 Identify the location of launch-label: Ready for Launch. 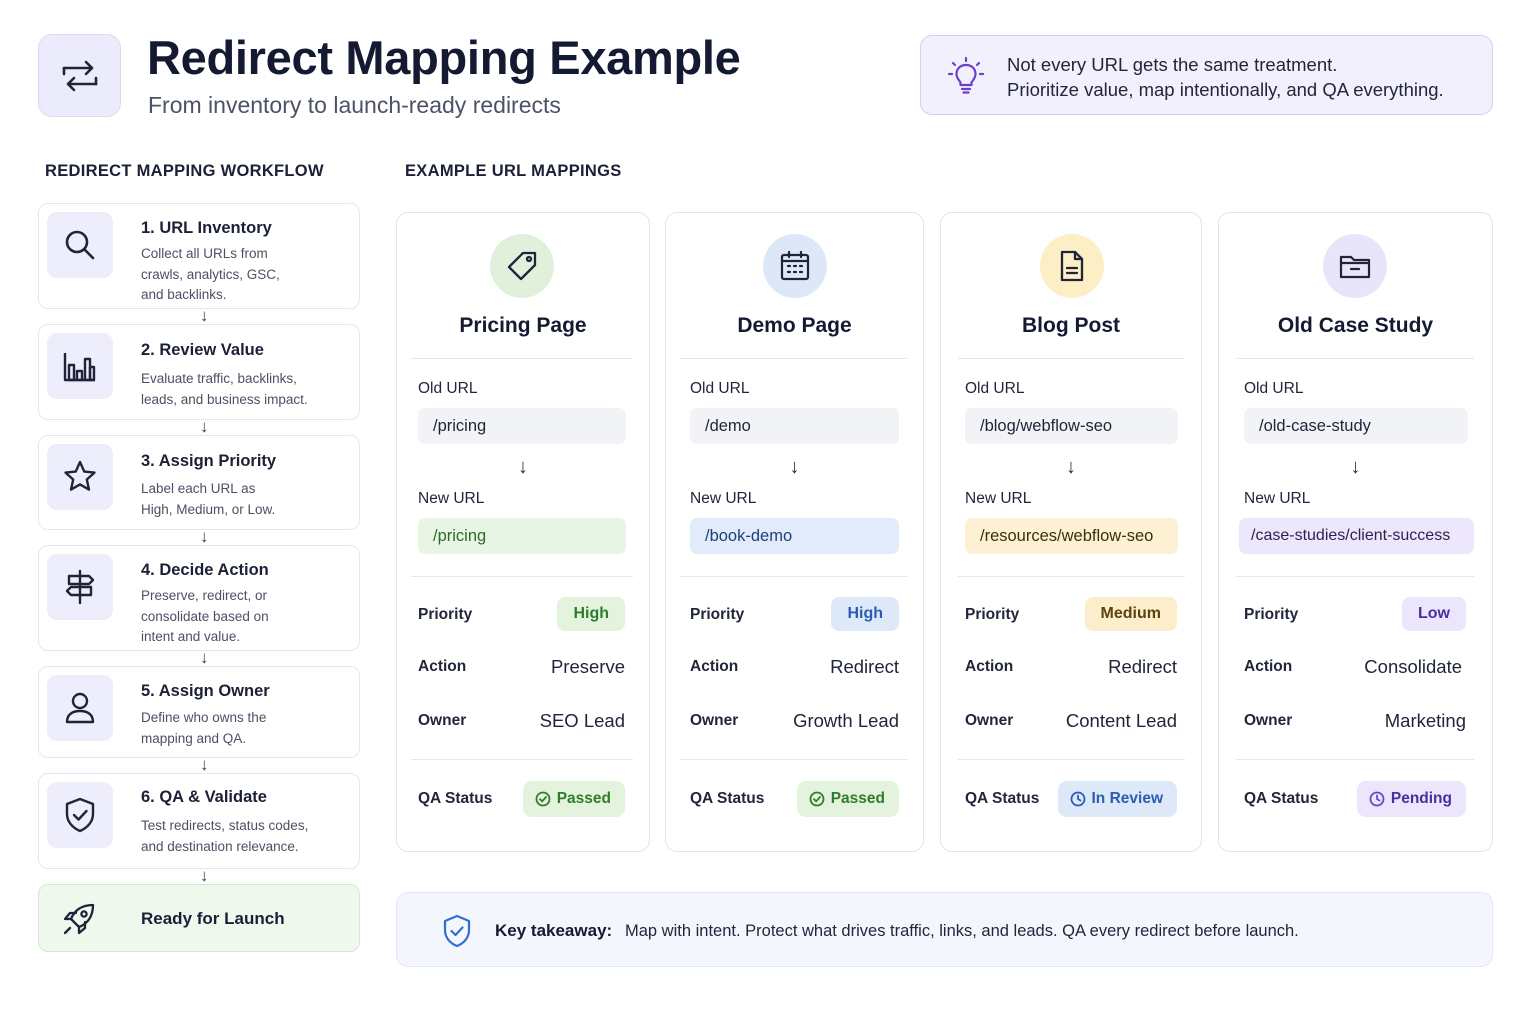
(213, 918).